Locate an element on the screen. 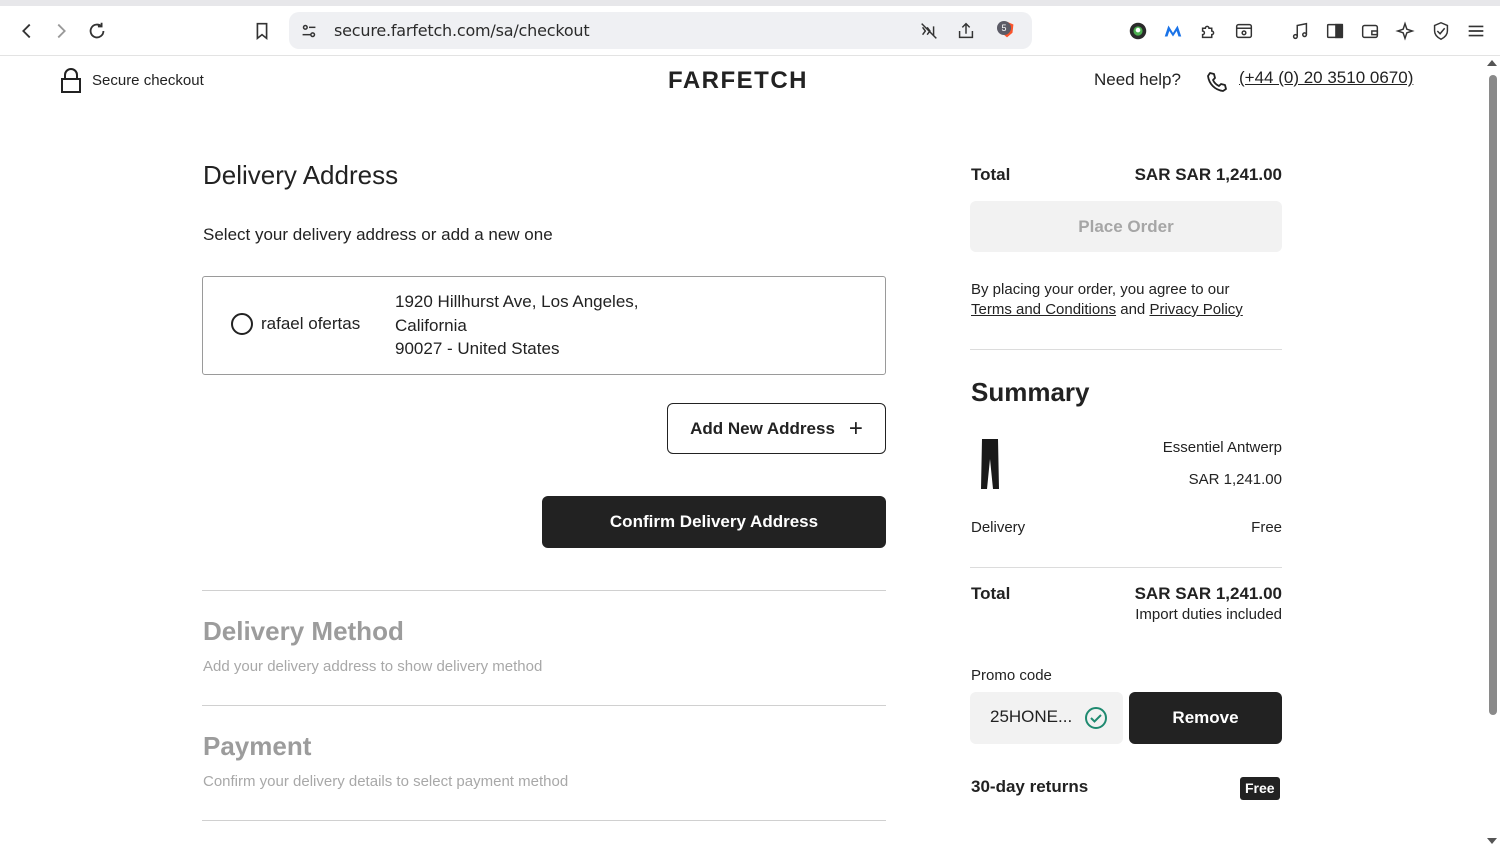 This screenshot has height=853, width=1500. remove-promo-button: Remove is located at coordinates (1205, 718).